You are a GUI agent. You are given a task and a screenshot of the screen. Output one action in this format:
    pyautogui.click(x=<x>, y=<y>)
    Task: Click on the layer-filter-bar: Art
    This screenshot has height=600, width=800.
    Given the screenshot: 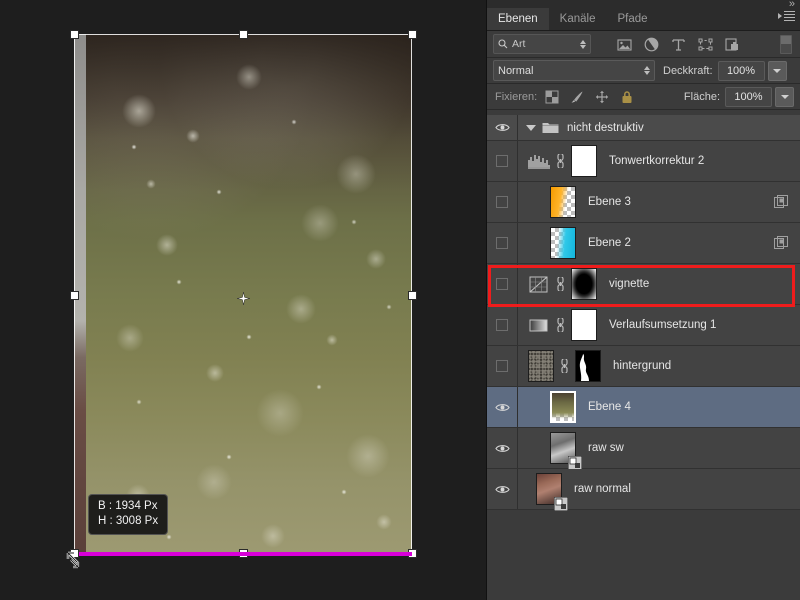 What is the action you would take?
    pyautogui.click(x=643, y=44)
    